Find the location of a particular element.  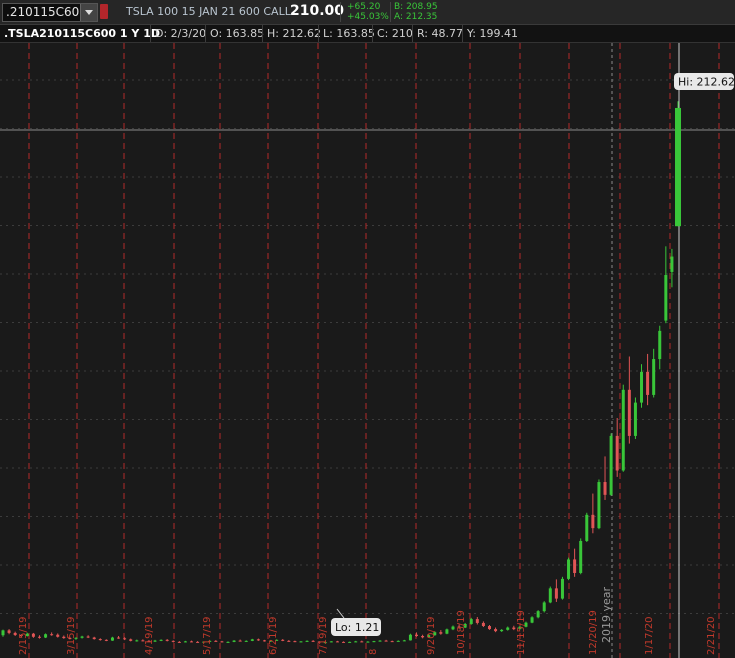

chevron-down-icon is located at coordinates (88, 12).